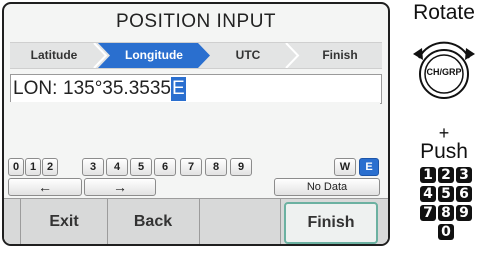 The width and height of the screenshot is (496, 254). Describe the element at coordinates (340, 55) in the screenshot. I see `step-finish: Finish` at that location.